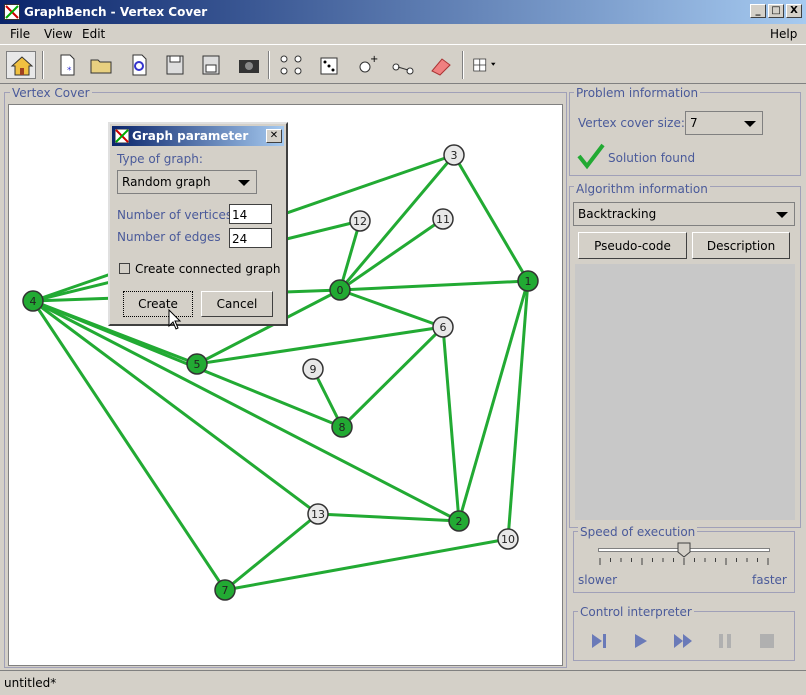 The image size is (806, 695). What do you see at coordinates (175, 65) in the screenshot?
I see `save-icon` at bounding box center [175, 65].